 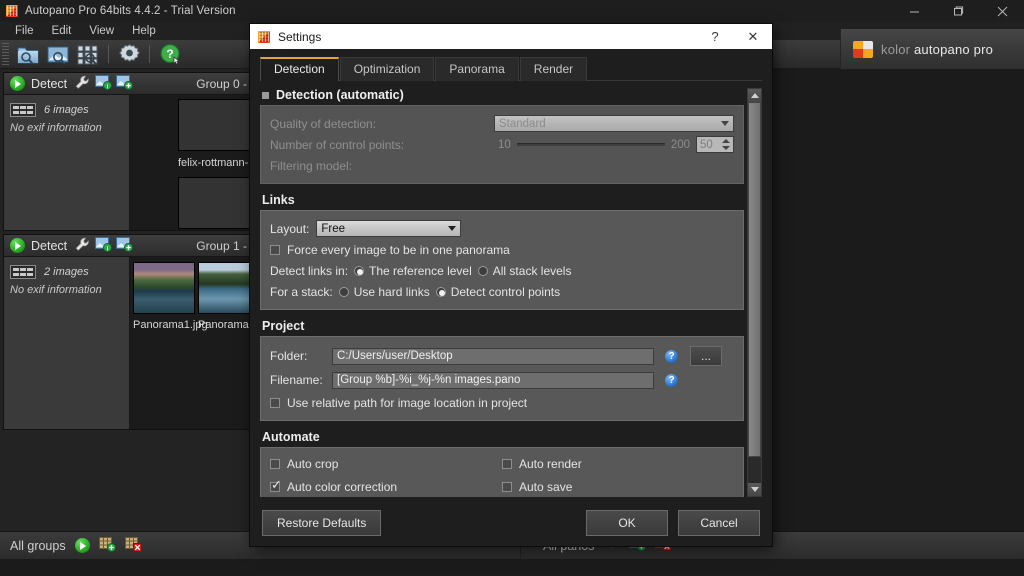 What do you see at coordinates (275, 249) in the screenshot?
I see `force-one-pano-checkbox` at bounding box center [275, 249].